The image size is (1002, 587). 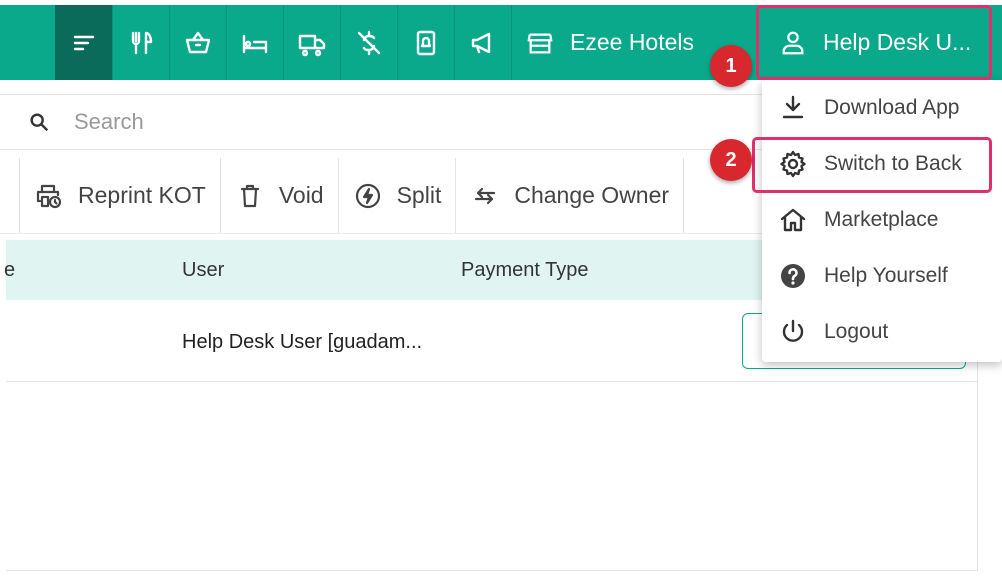 I want to click on delivery-button, so click(x=311, y=42).